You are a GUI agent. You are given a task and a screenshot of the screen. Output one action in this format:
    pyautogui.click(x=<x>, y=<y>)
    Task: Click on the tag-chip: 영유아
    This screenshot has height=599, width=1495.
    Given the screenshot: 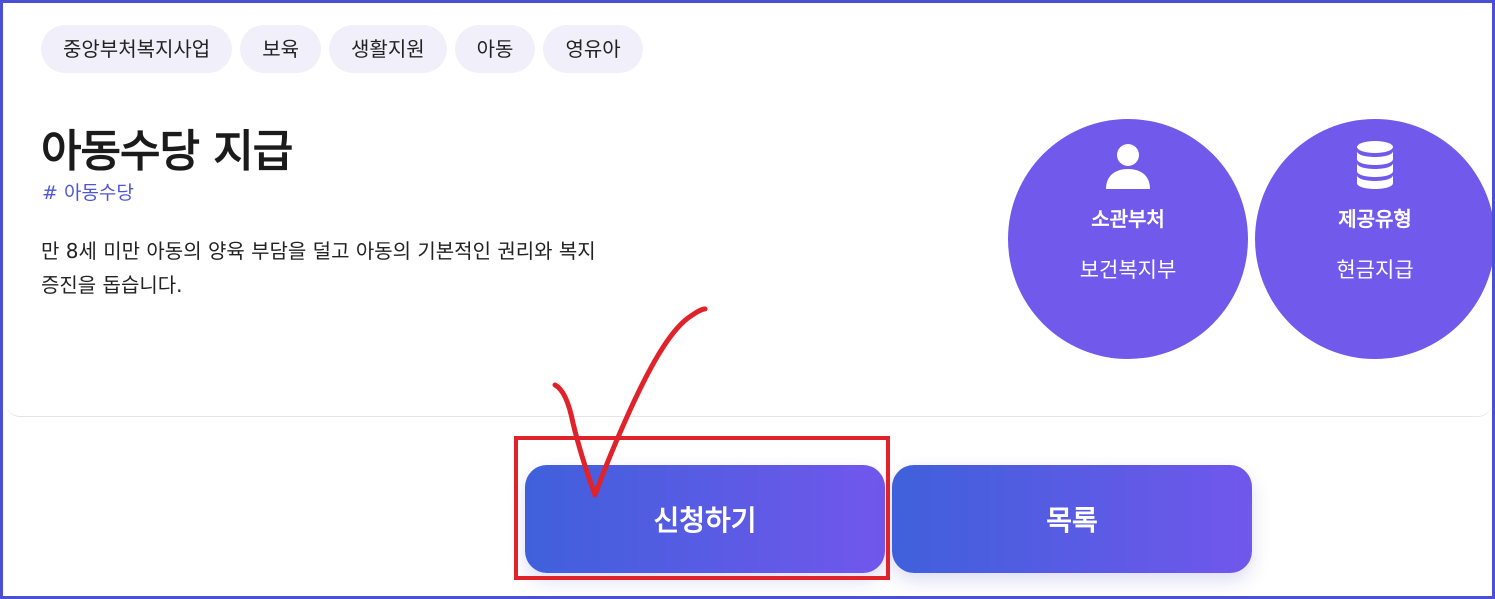 What is the action you would take?
    pyautogui.click(x=593, y=49)
    